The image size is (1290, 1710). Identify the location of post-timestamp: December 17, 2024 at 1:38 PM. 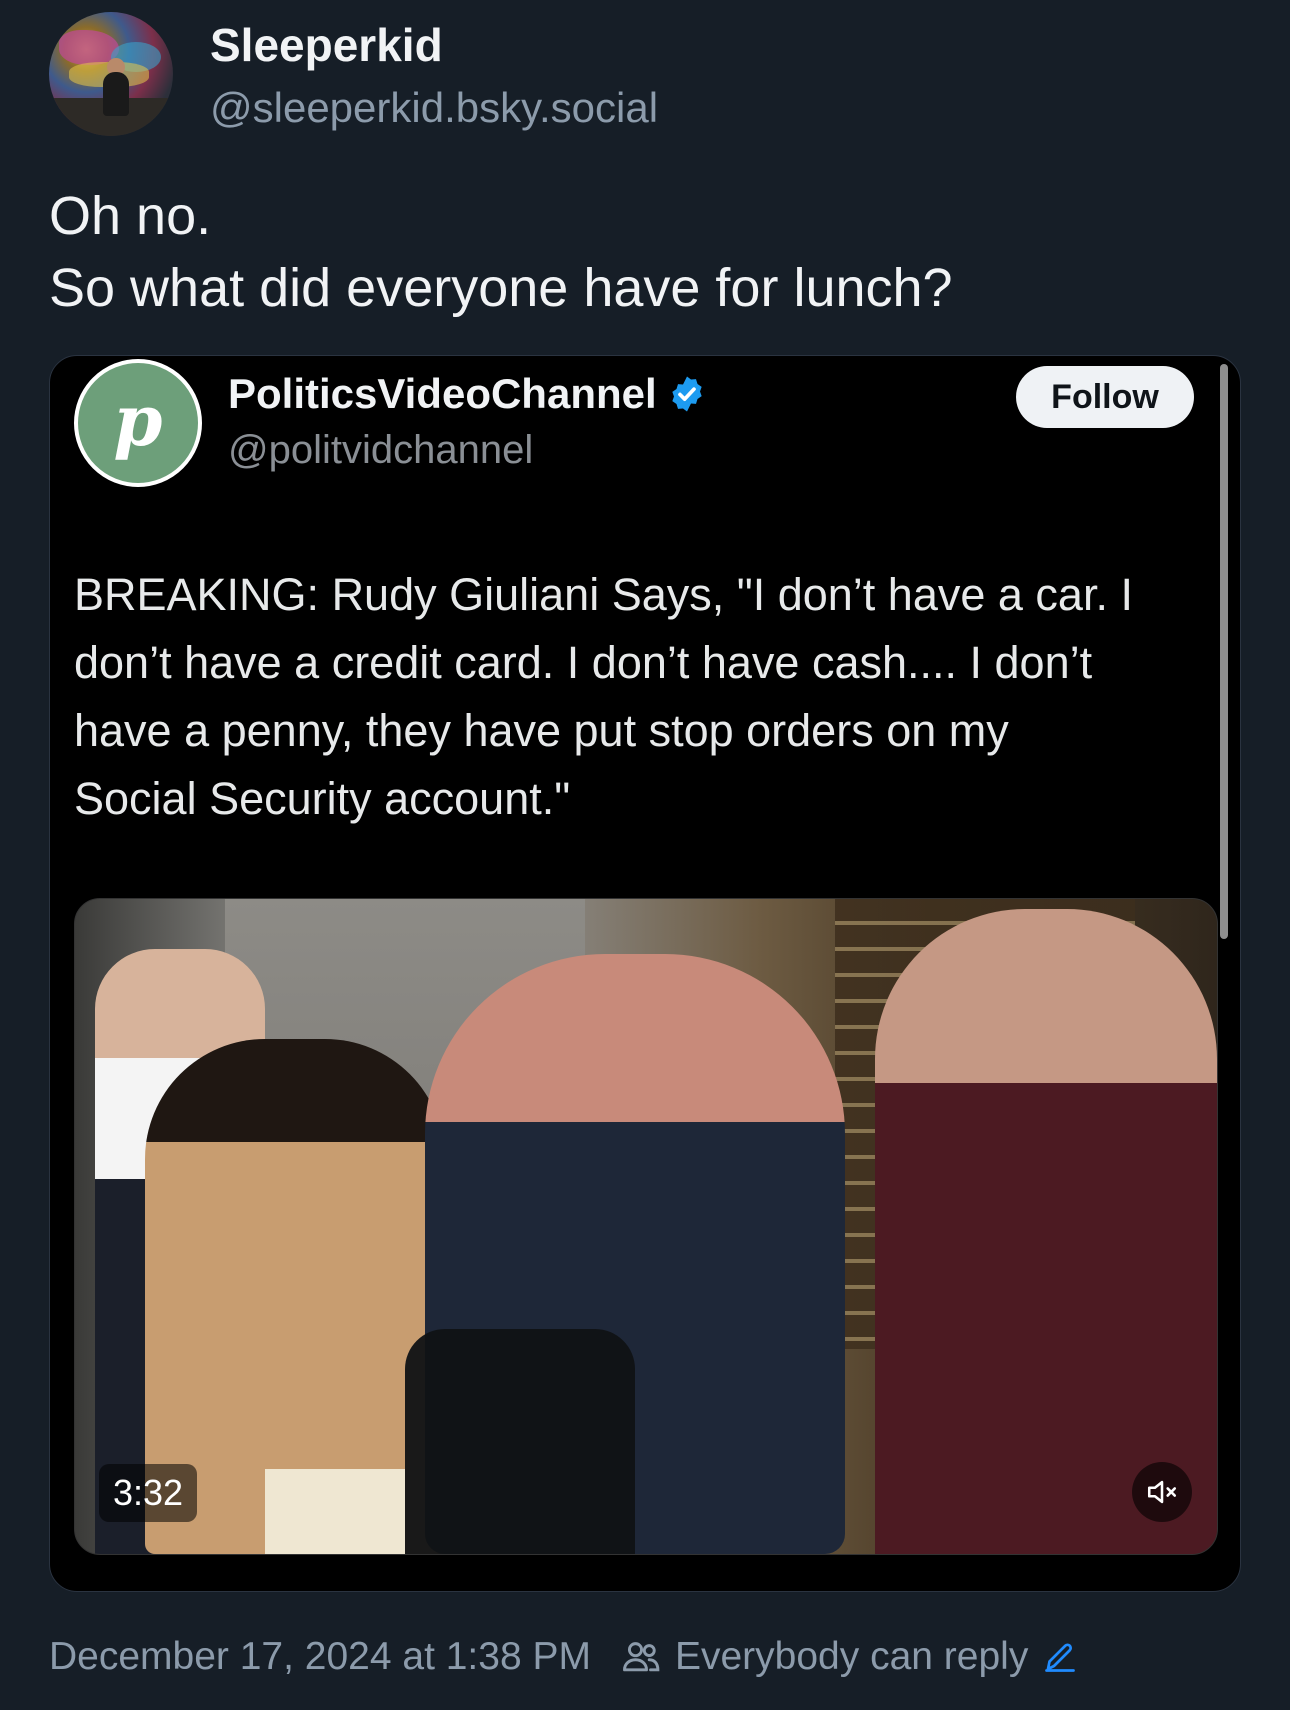
(320, 1657).